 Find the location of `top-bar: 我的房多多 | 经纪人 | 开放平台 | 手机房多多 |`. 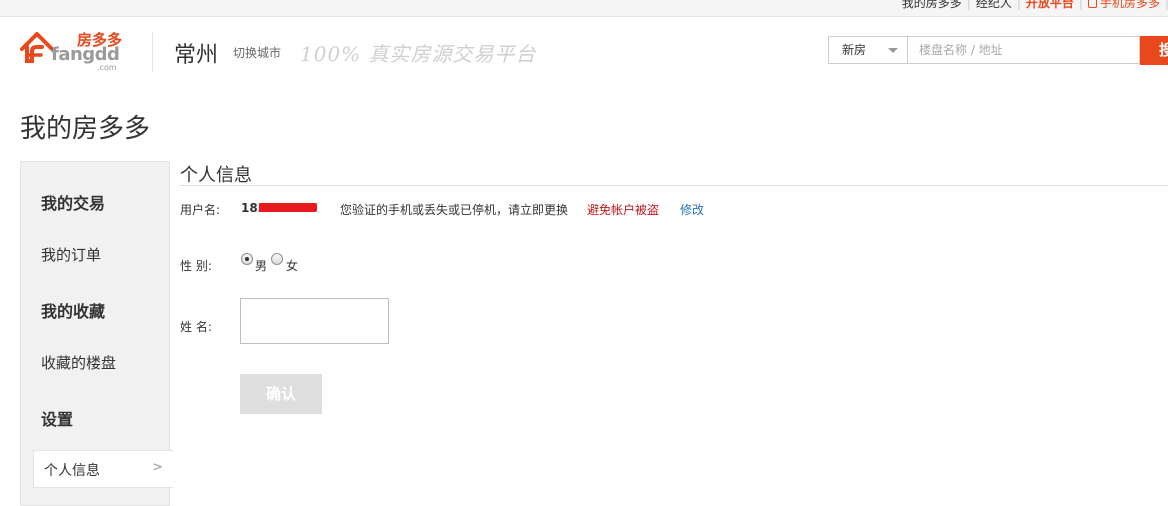

top-bar: 我的房多多 | 经纪人 | 开放平台 | 手机房多多 | is located at coordinates (584, 8).